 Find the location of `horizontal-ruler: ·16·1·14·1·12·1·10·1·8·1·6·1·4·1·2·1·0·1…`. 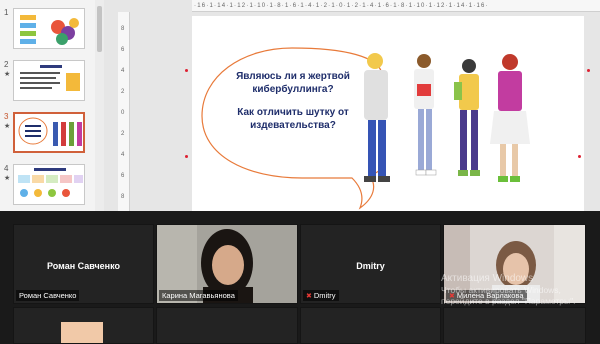

horizontal-ruler: ·16·1·14·1·12·1·10·1·8·1·6·1·4·1·2·1·0·1… is located at coordinates (396, 6).